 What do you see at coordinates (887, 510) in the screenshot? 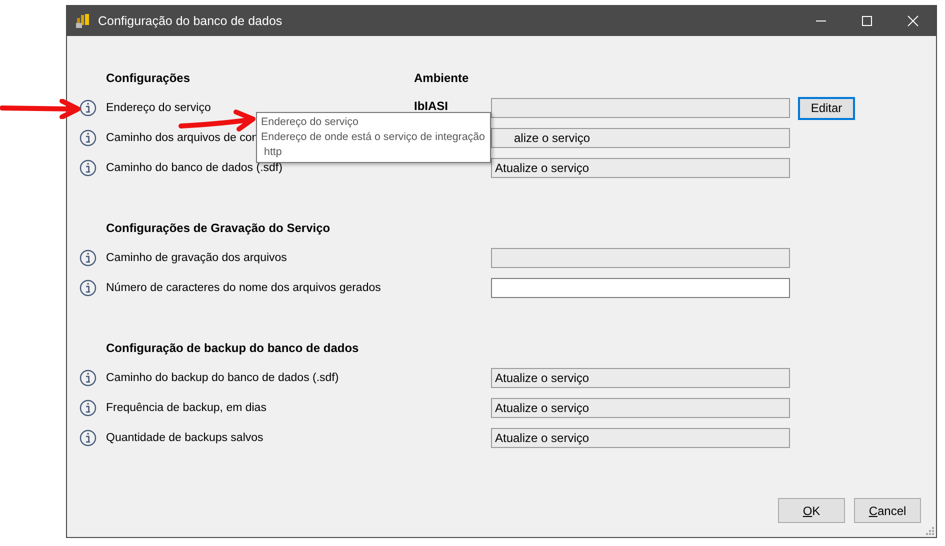
I see `dialog-button: Cancel` at bounding box center [887, 510].